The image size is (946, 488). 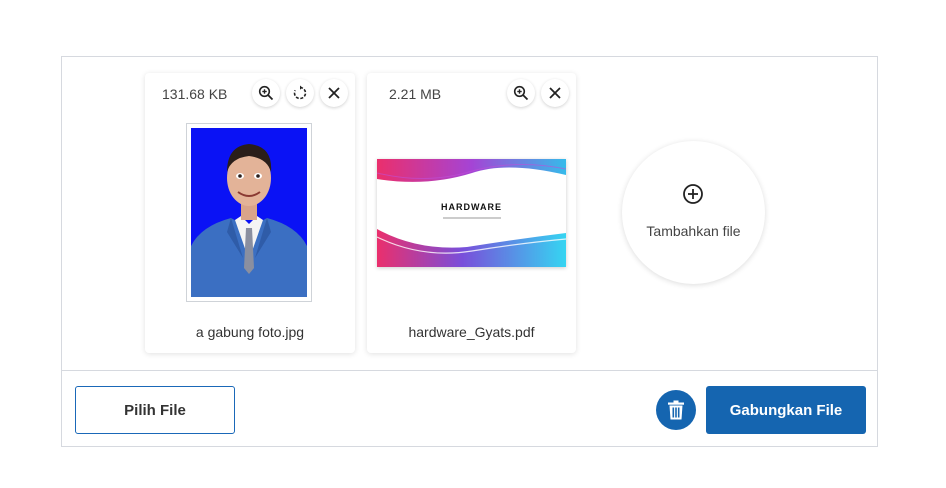 What do you see at coordinates (415, 94) in the screenshot?
I see `file-size: 2.21 MB` at bounding box center [415, 94].